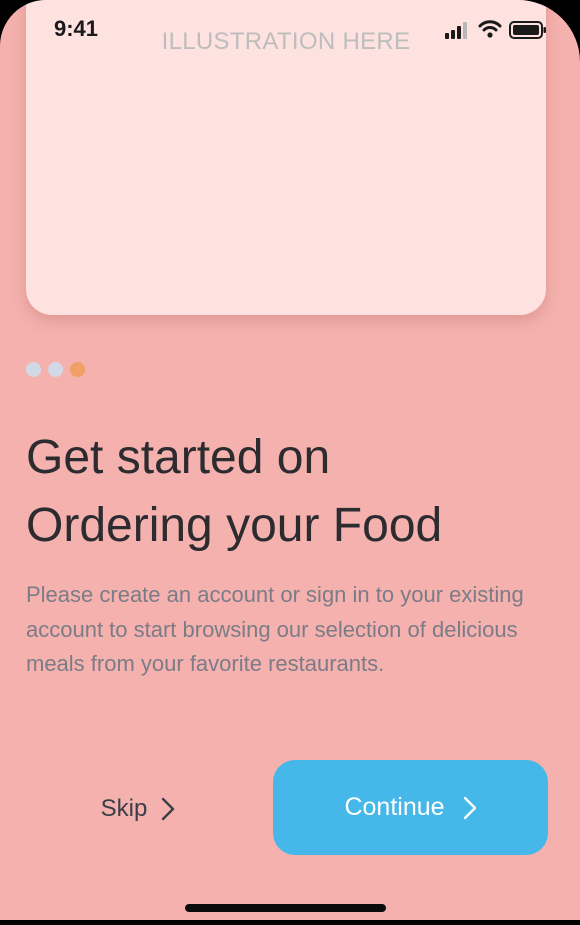  I want to click on status-bar: 9:41, so click(290, 29).